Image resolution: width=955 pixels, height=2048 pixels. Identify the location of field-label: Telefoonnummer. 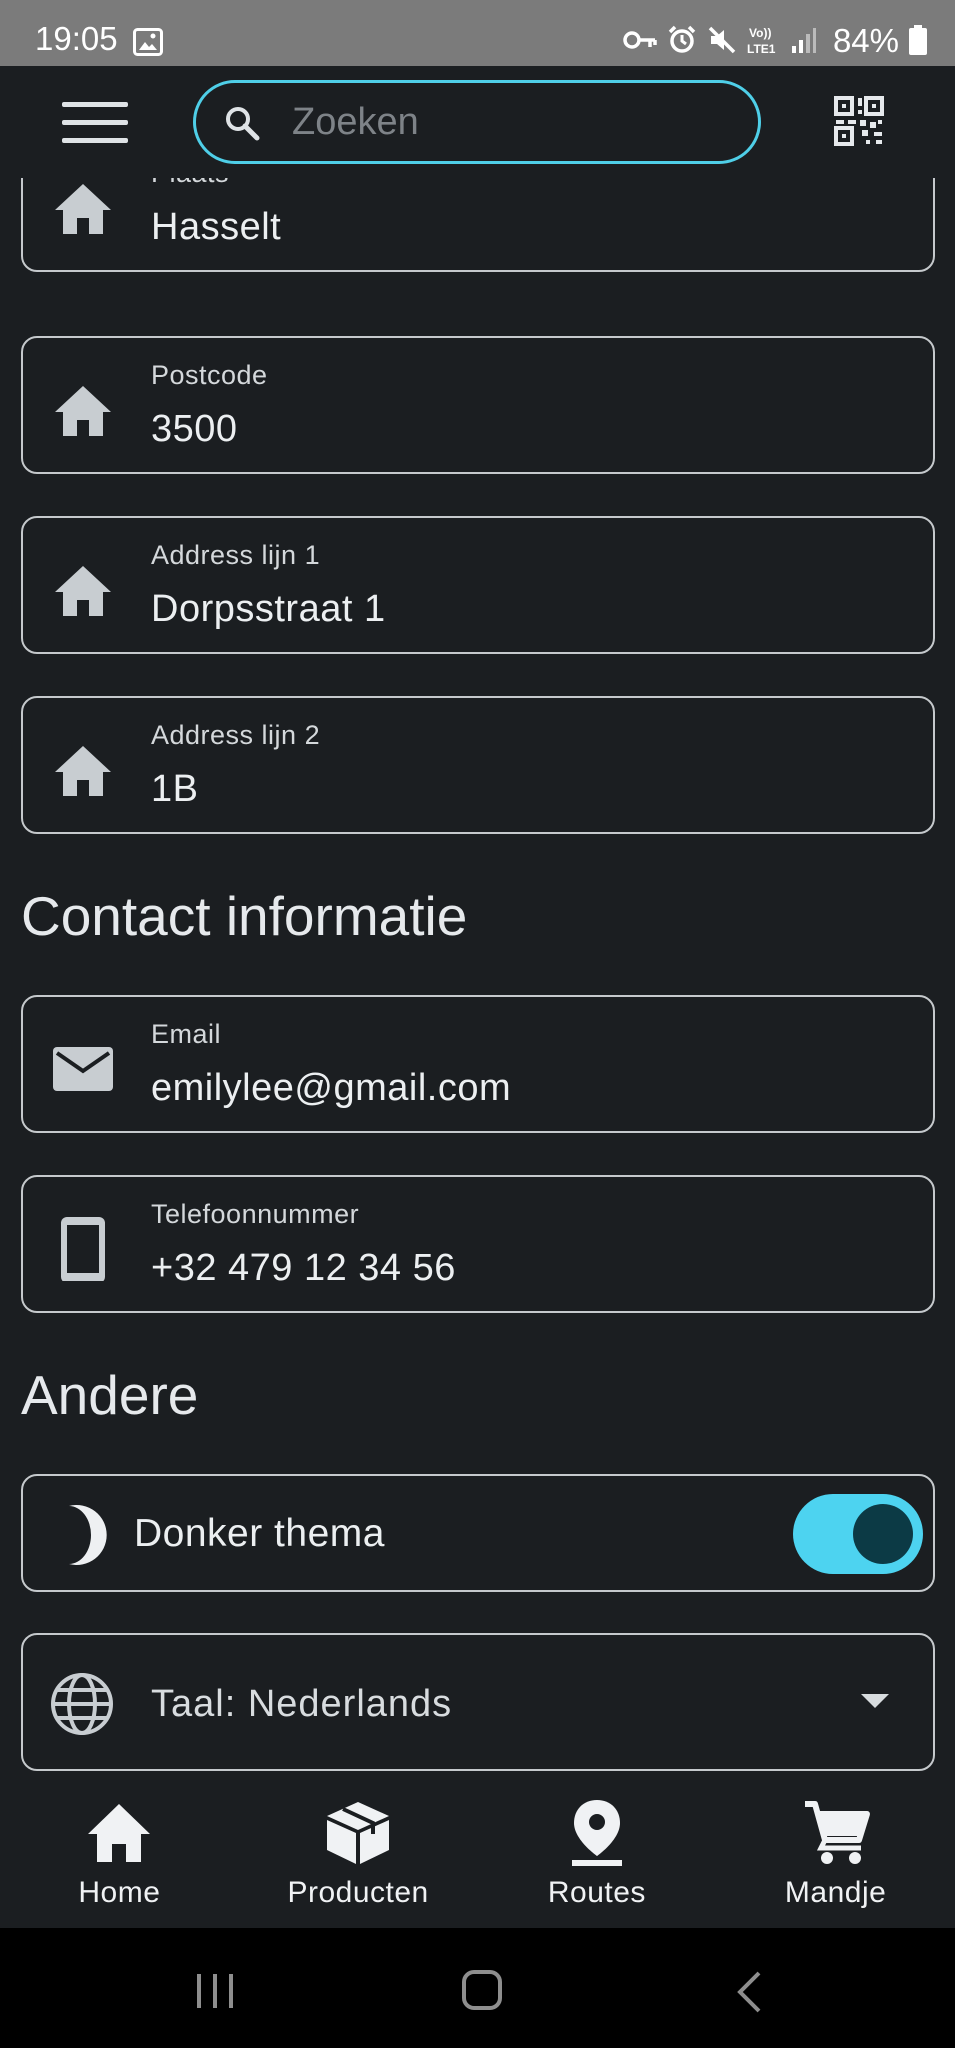
(255, 1214).